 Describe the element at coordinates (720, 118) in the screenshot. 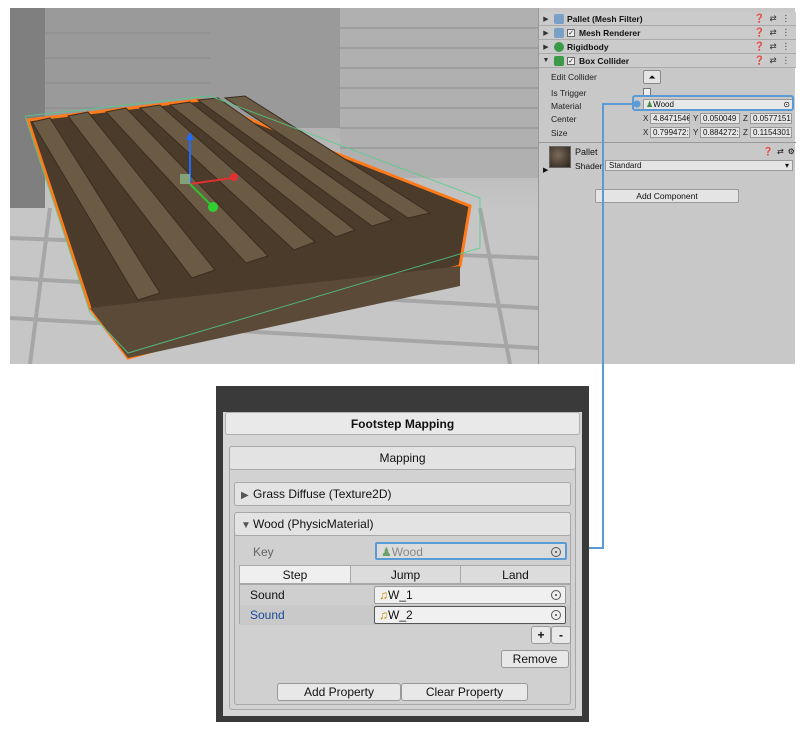

I see `center-y-field: 0.050049` at that location.